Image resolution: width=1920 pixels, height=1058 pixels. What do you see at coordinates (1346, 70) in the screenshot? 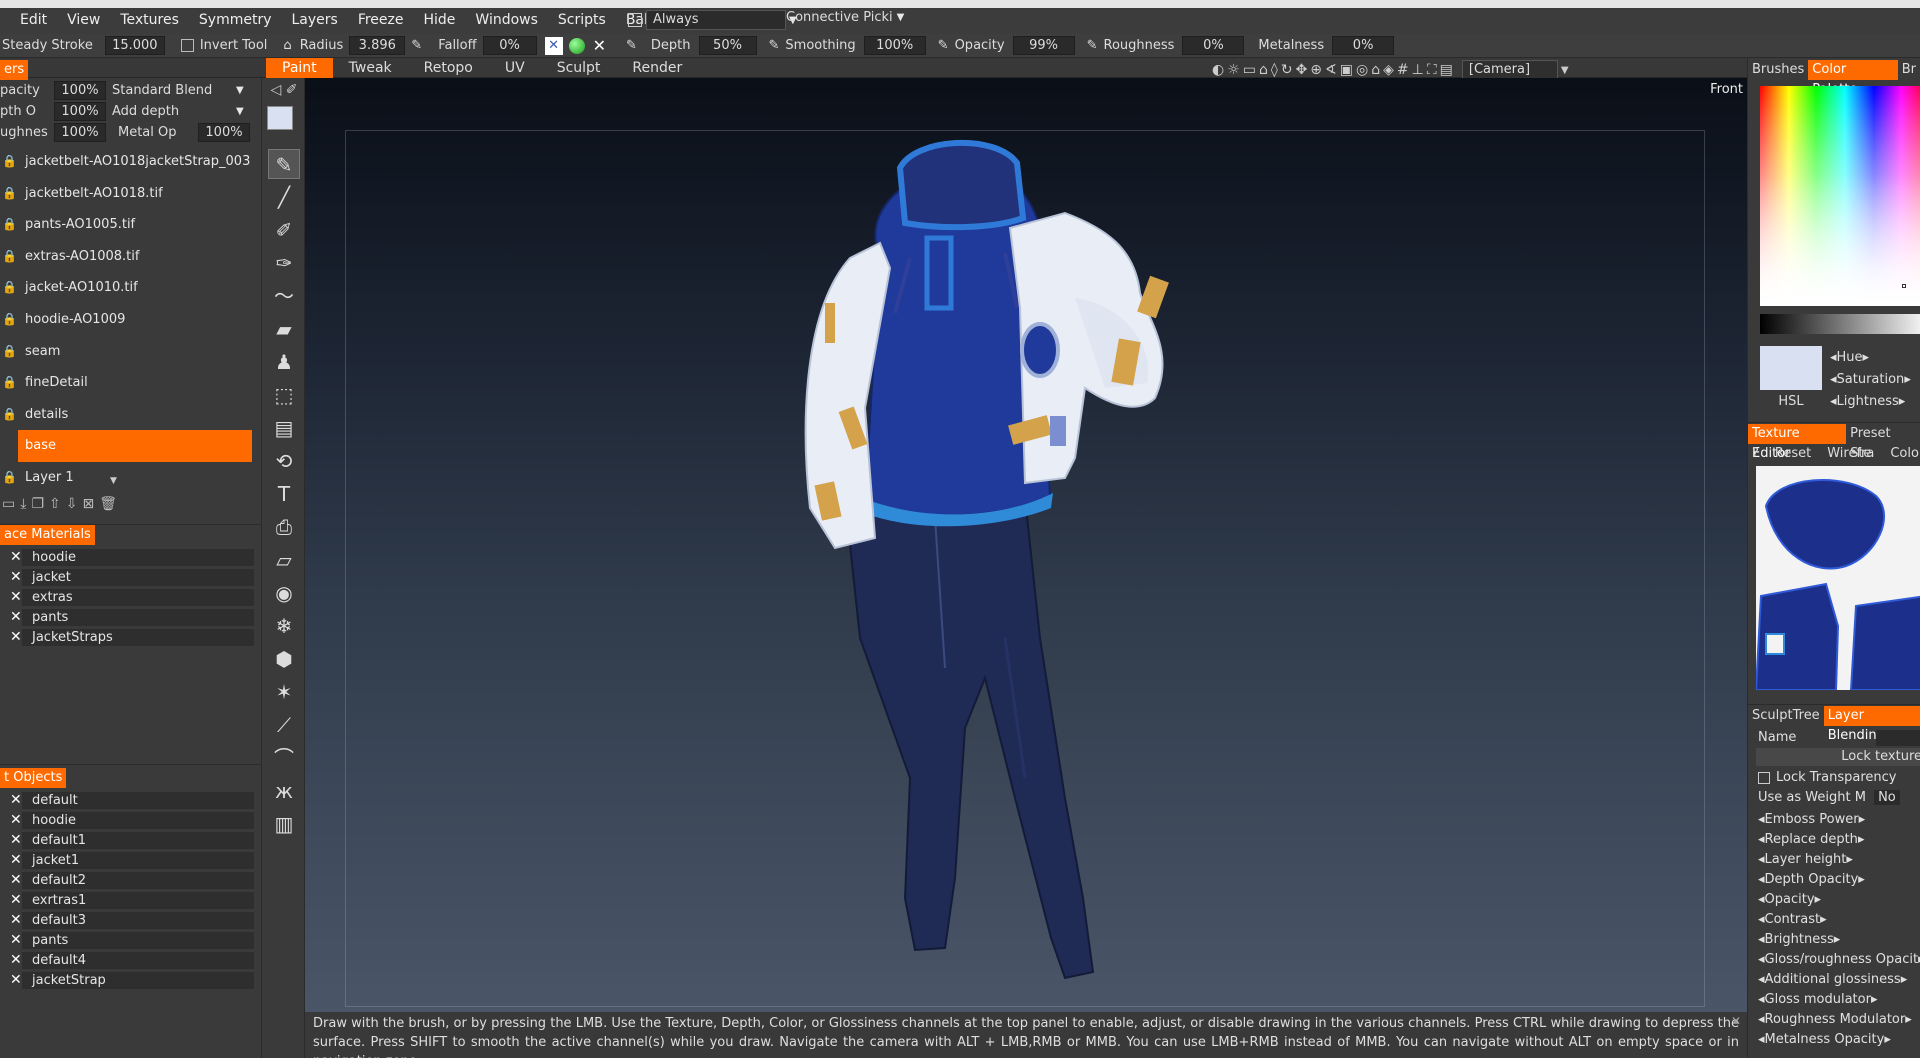
I see `frame-icon: ▣` at bounding box center [1346, 70].